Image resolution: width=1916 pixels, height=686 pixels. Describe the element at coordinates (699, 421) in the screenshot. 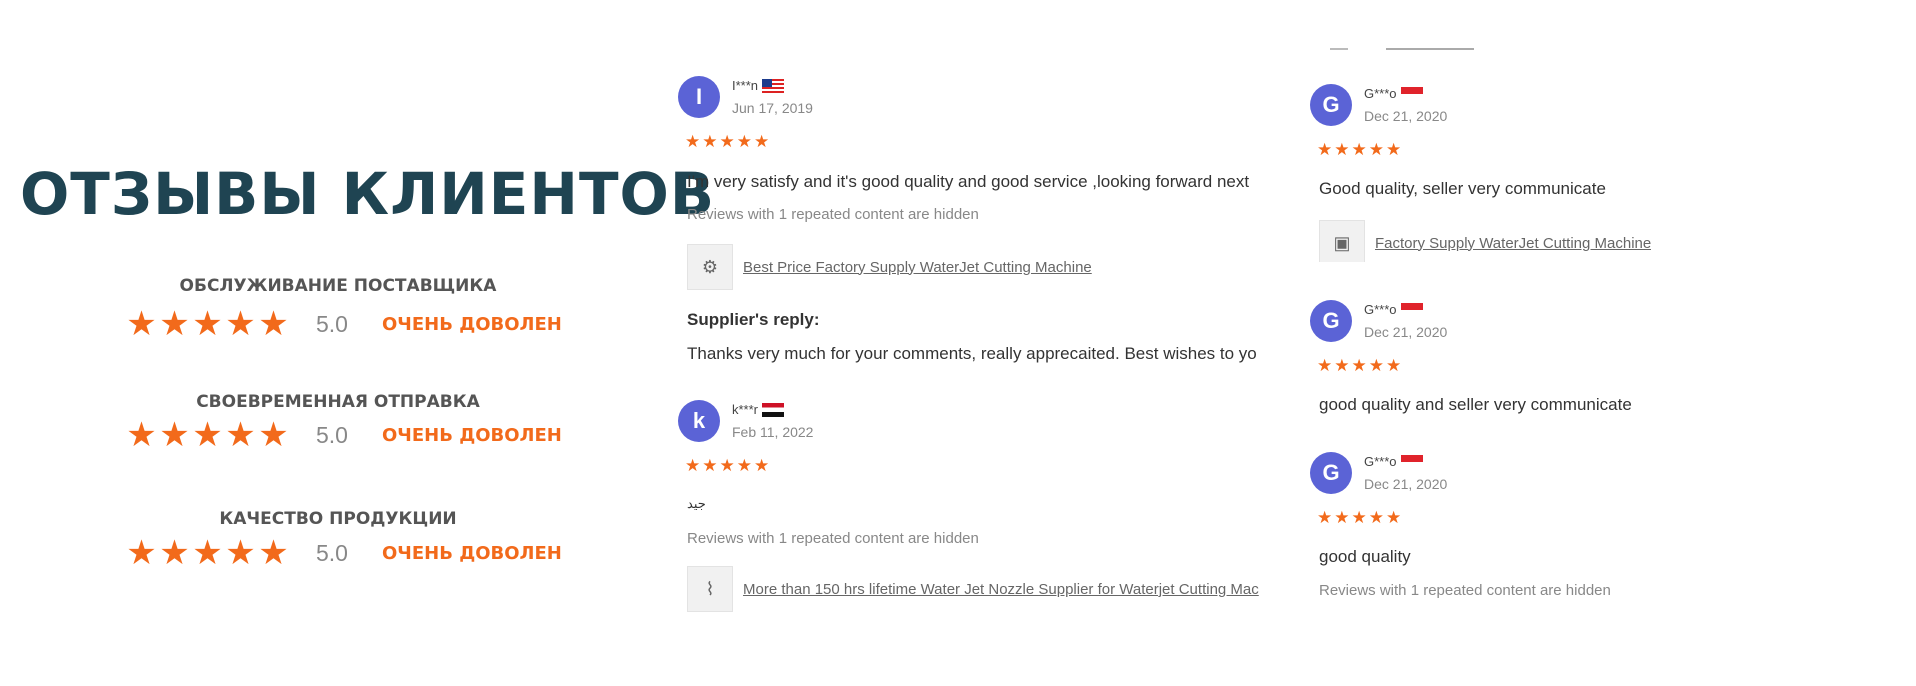

I see `avatar: k` at that location.